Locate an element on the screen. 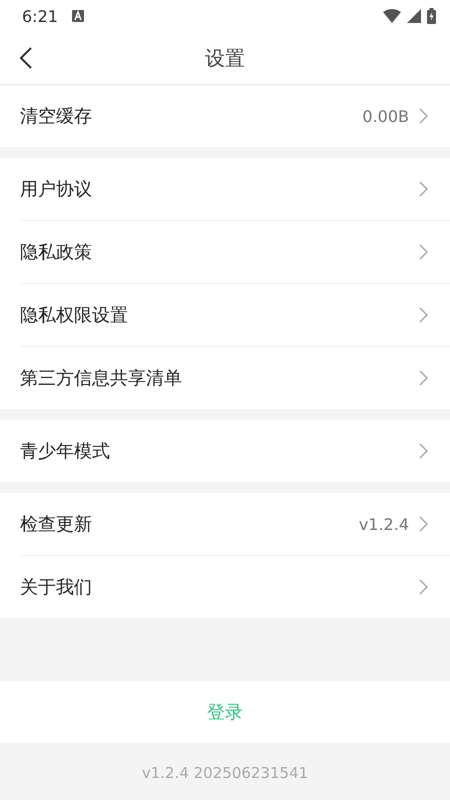 Image resolution: width=450 pixels, height=800 pixels. settings-item: 检查更新 is located at coordinates (189, 524).